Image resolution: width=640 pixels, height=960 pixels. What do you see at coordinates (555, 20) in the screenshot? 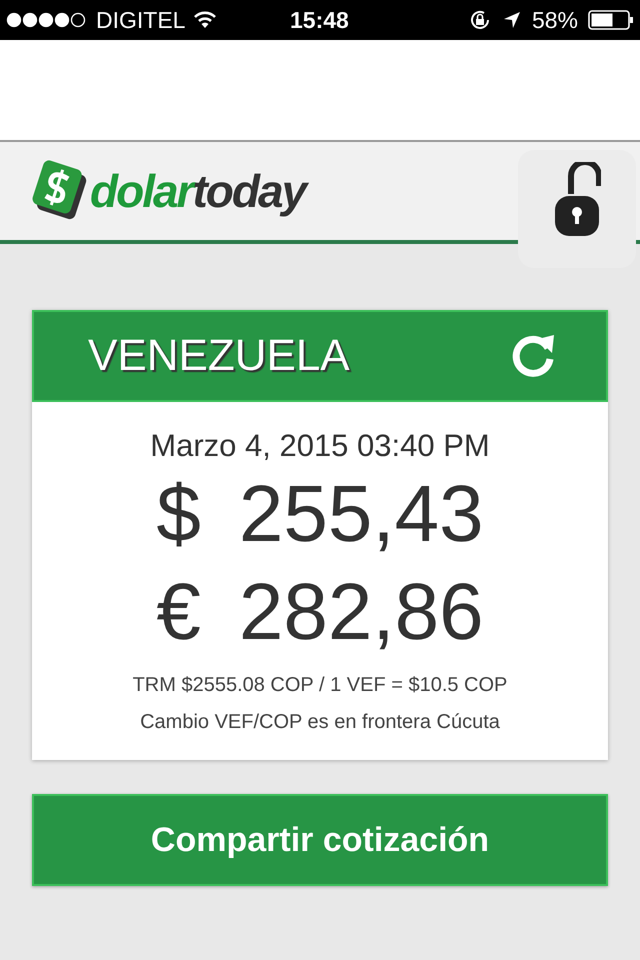
I see `battery-percentage: 58%` at bounding box center [555, 20].